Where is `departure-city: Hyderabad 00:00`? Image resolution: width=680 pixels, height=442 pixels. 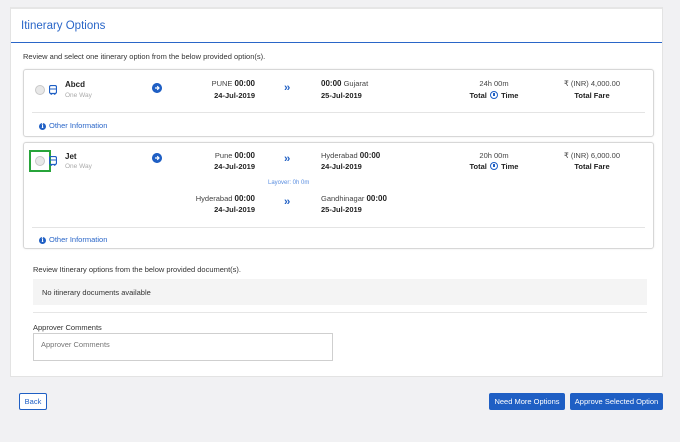
departure-city: Hyderabad 00:00 is located at coordinates (225, 198).